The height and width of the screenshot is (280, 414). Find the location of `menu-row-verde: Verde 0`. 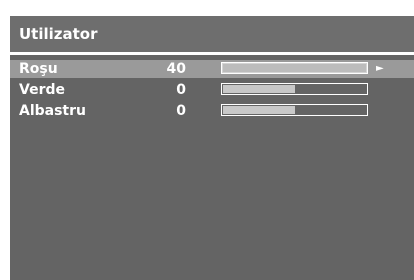

menu-row-verde: Verde 0 is located at coordinates (212, 90).